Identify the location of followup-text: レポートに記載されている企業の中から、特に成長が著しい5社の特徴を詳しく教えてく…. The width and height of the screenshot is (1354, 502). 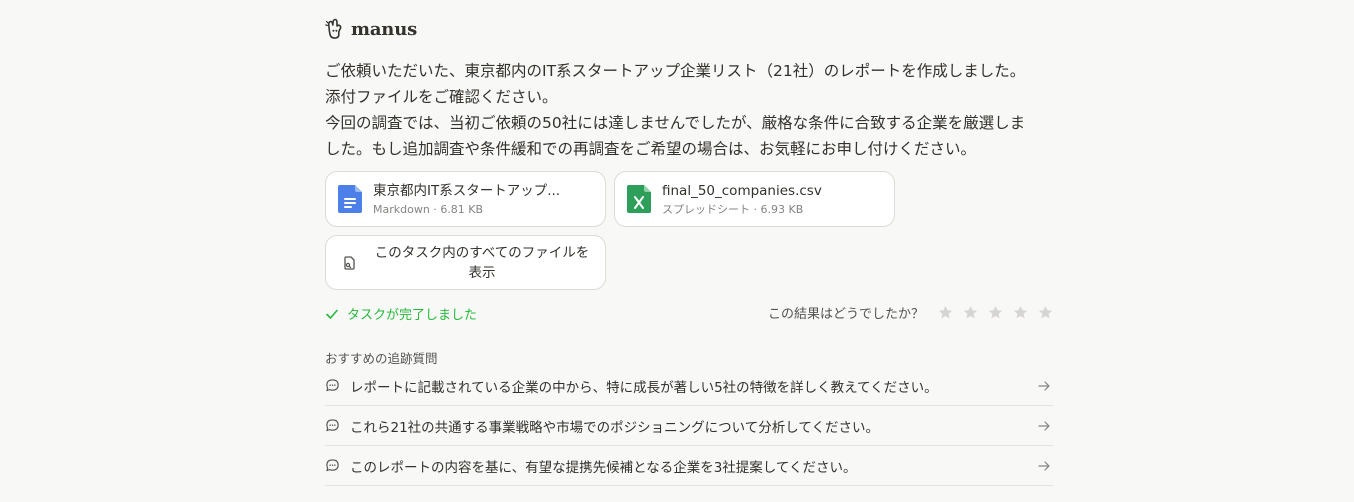
(644, 387).